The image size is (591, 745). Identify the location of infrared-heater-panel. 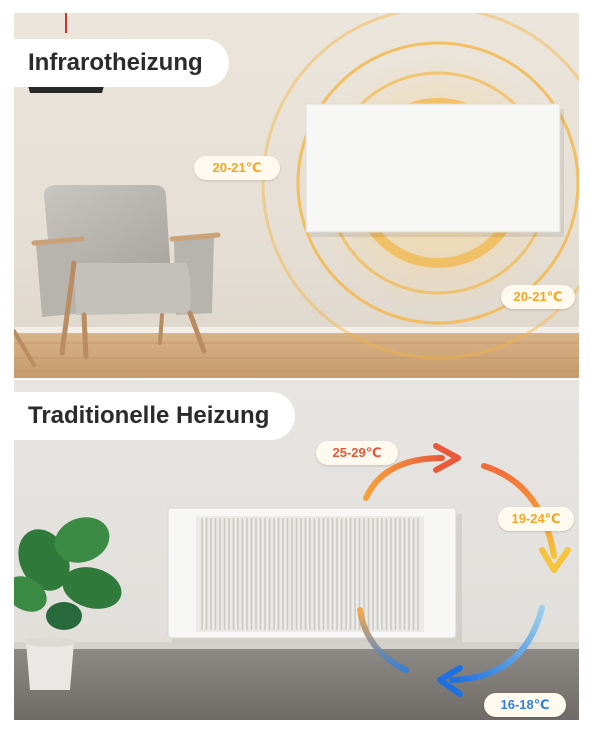
(433, 168).